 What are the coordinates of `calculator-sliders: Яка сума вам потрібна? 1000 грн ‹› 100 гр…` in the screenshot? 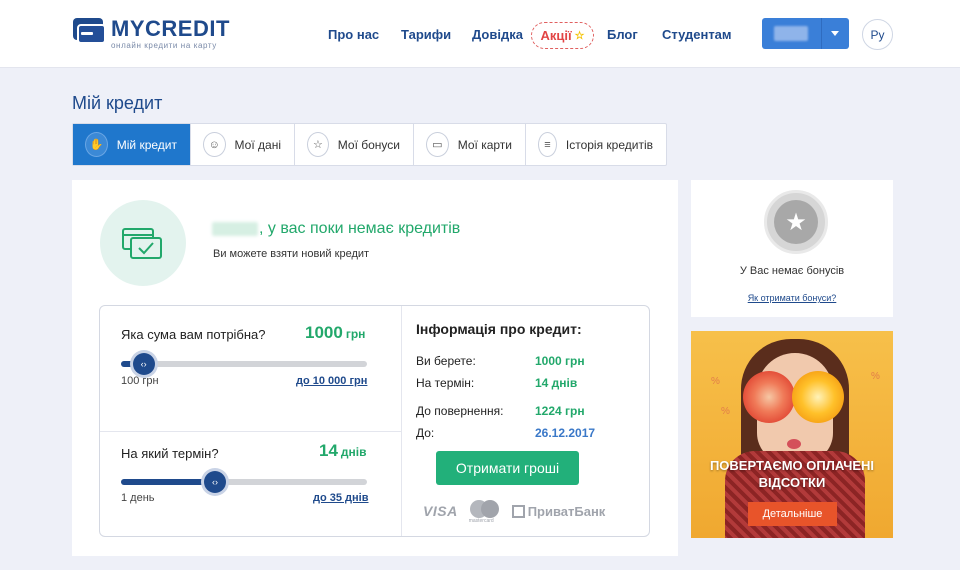 It's located at (251, 421).